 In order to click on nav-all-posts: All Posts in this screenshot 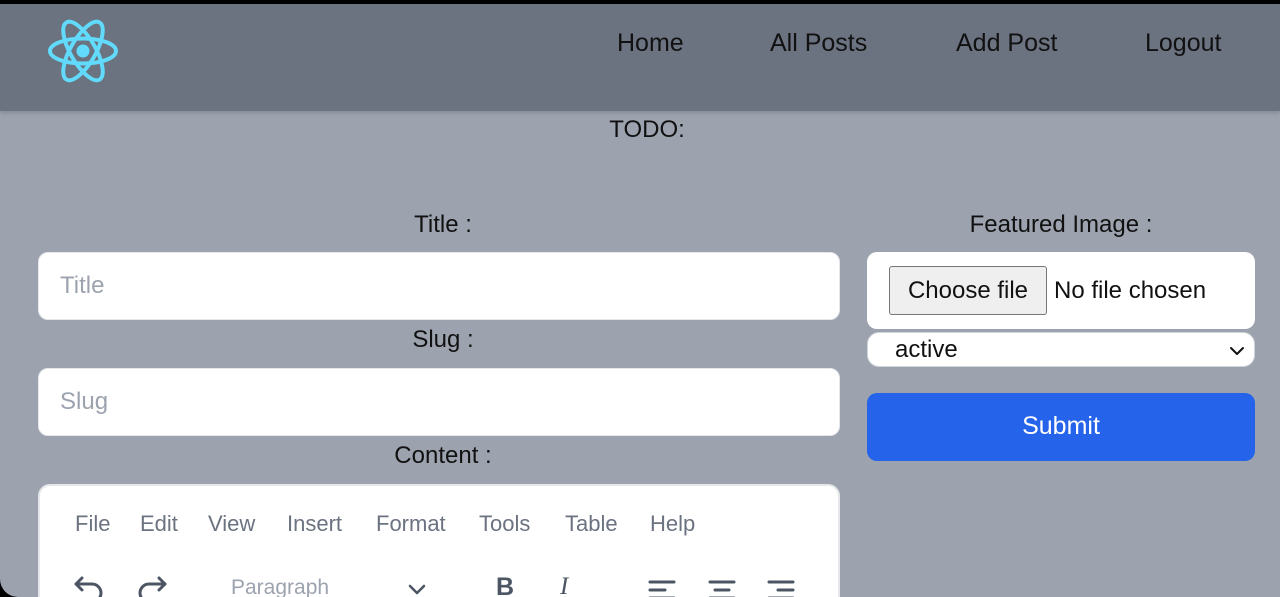, I will do `click(818, 43)`.